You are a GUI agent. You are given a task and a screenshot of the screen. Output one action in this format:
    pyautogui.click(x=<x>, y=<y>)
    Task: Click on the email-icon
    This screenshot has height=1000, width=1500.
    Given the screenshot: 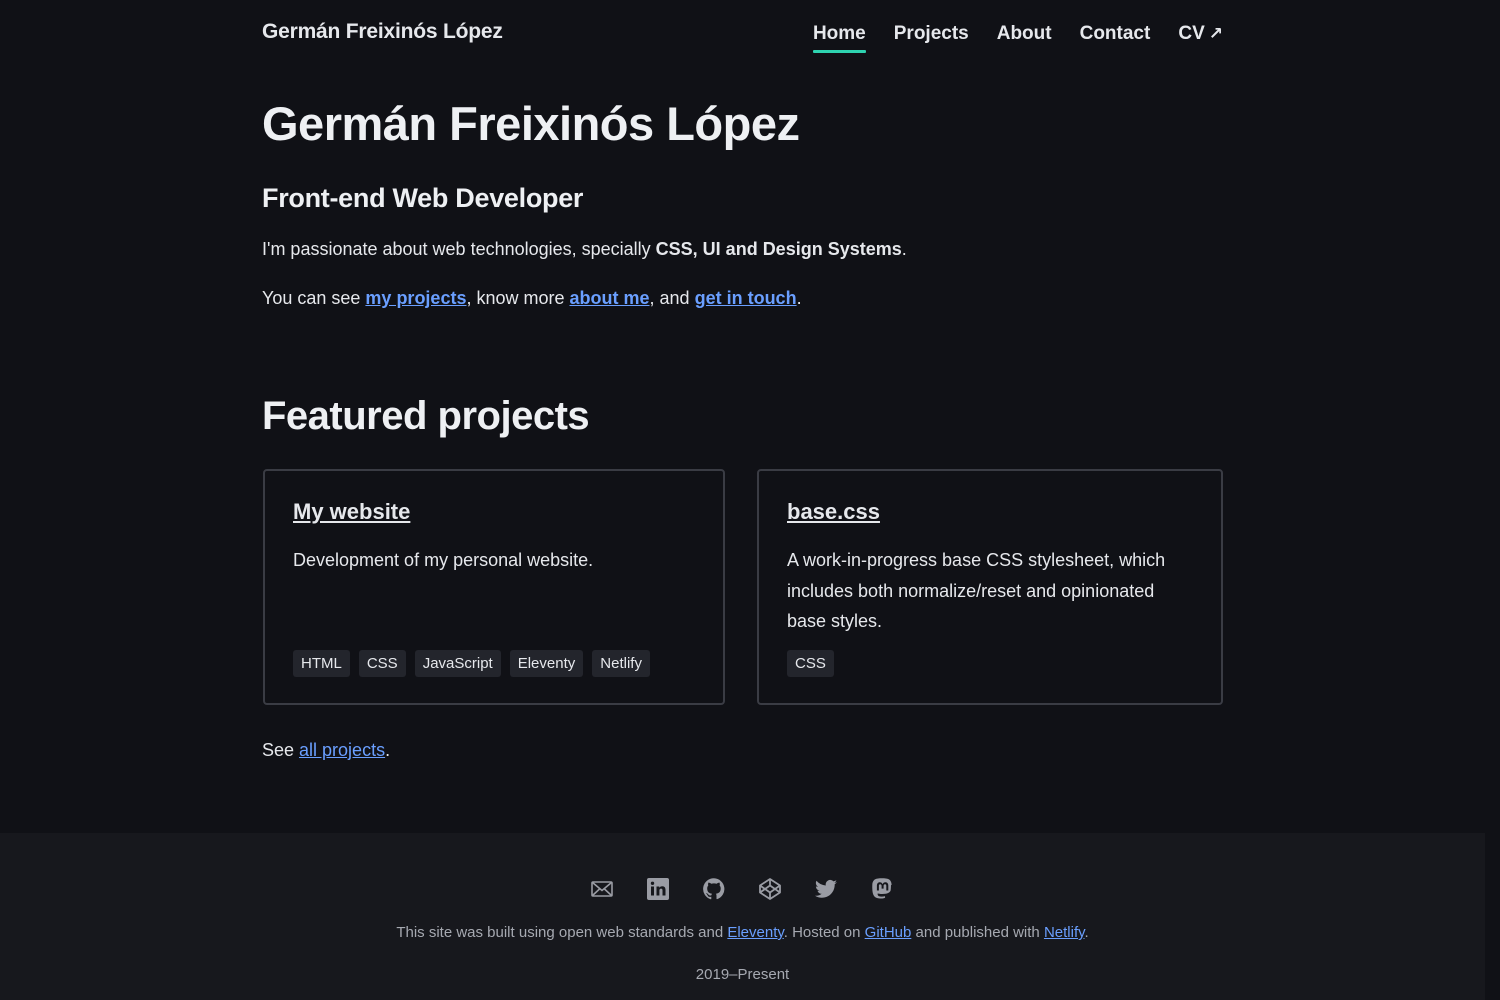 What is the action you would take?
    pyautogui.click(x=618, y=889)
    